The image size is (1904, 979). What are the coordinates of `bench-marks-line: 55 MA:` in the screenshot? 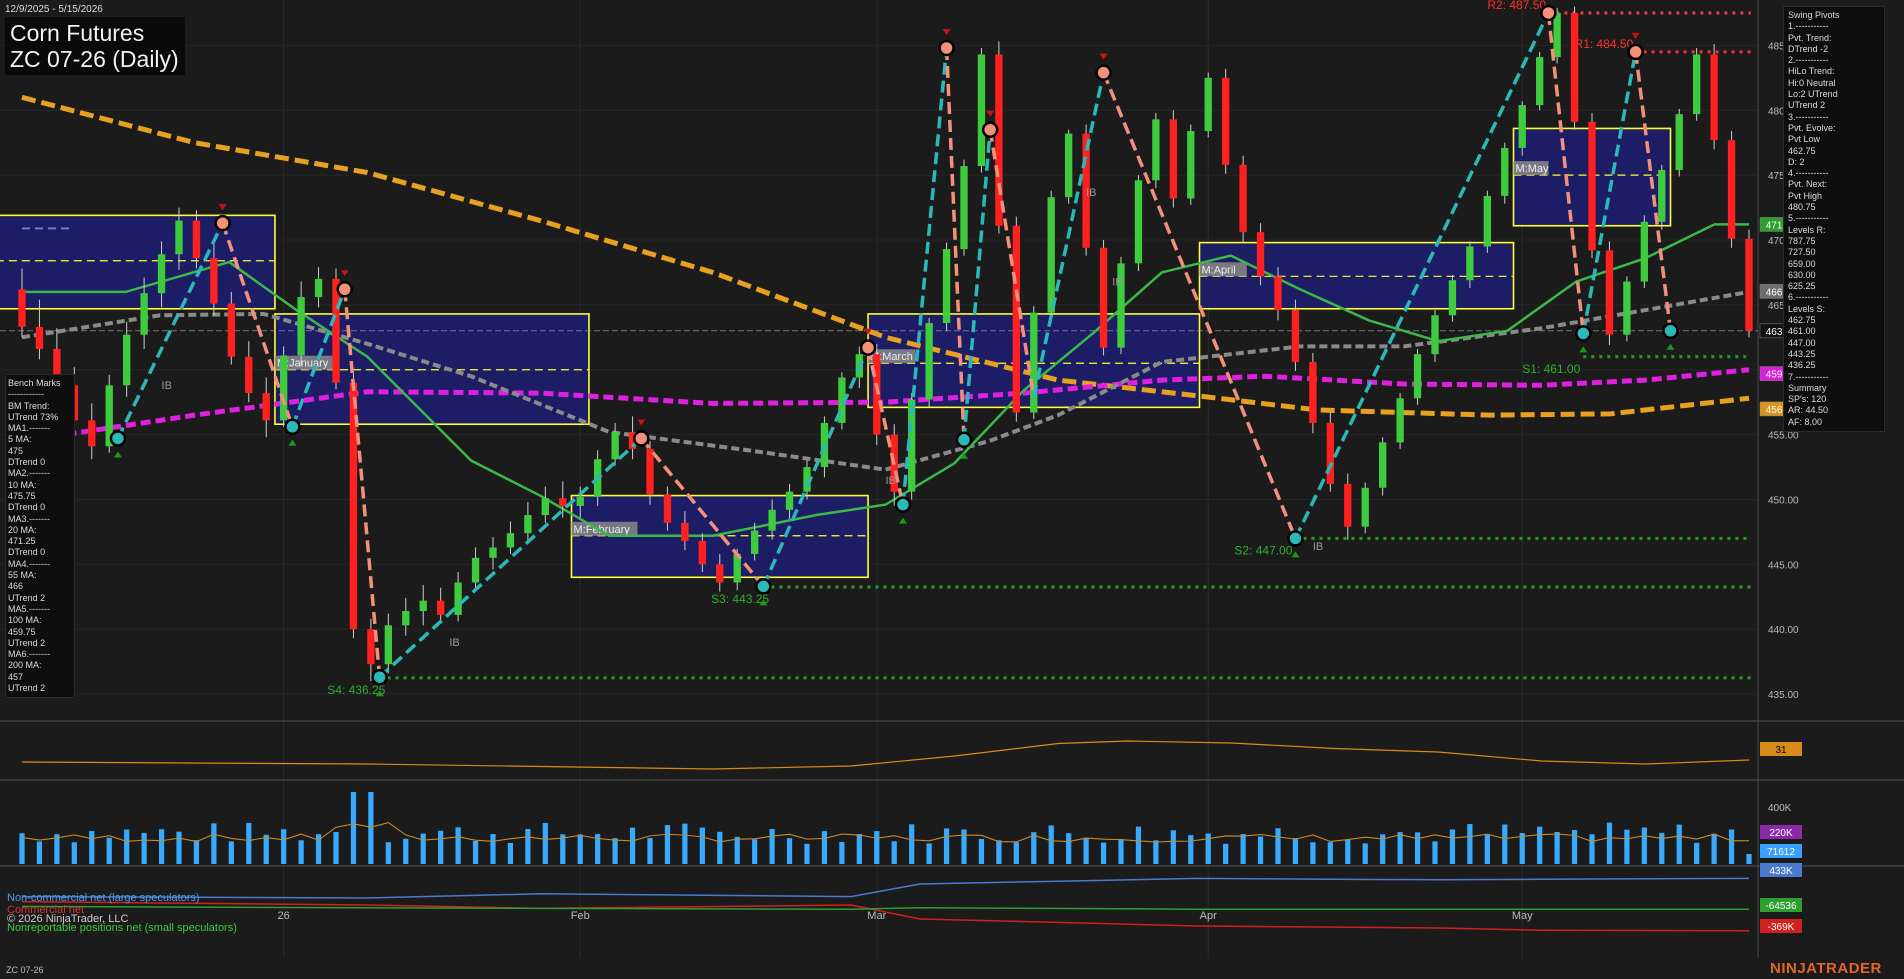 It's located at (22, 575).